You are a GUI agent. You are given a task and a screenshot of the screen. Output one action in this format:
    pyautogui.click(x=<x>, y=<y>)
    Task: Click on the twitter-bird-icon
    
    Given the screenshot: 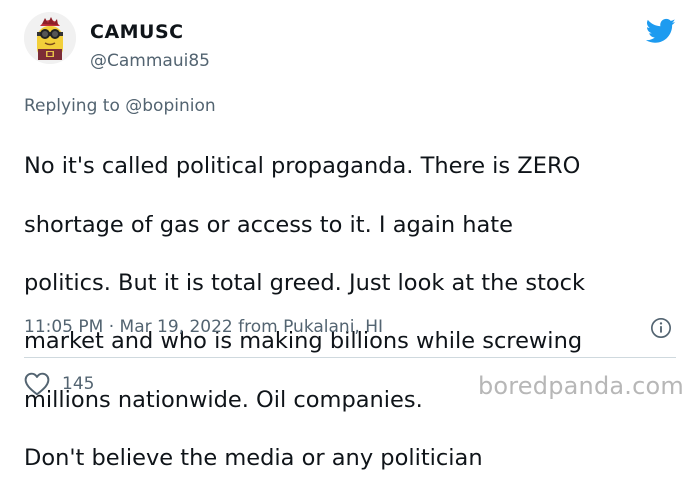 What is the action you would take?
    pyautogui.click(x=661, y=31)
    